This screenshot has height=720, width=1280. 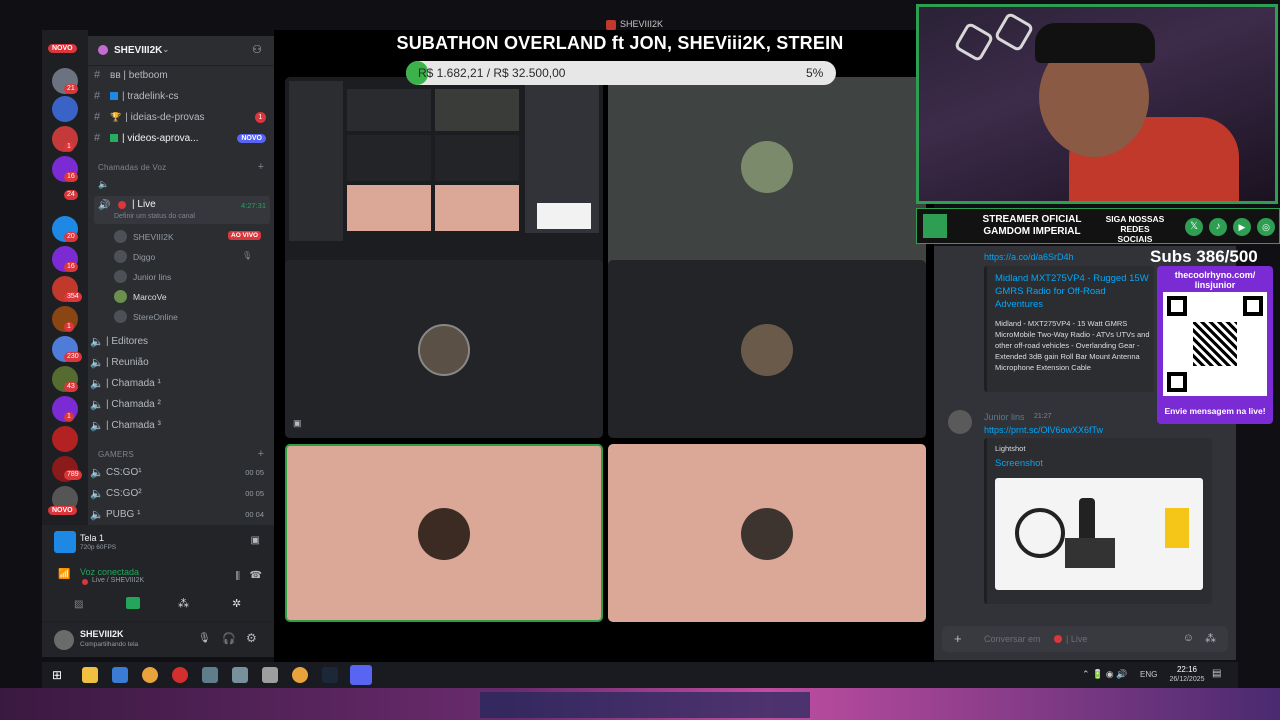 What do you see at coordinates (361, 675) in the screenshot?
I see `discord-icon` at bounding box center [361, 675].